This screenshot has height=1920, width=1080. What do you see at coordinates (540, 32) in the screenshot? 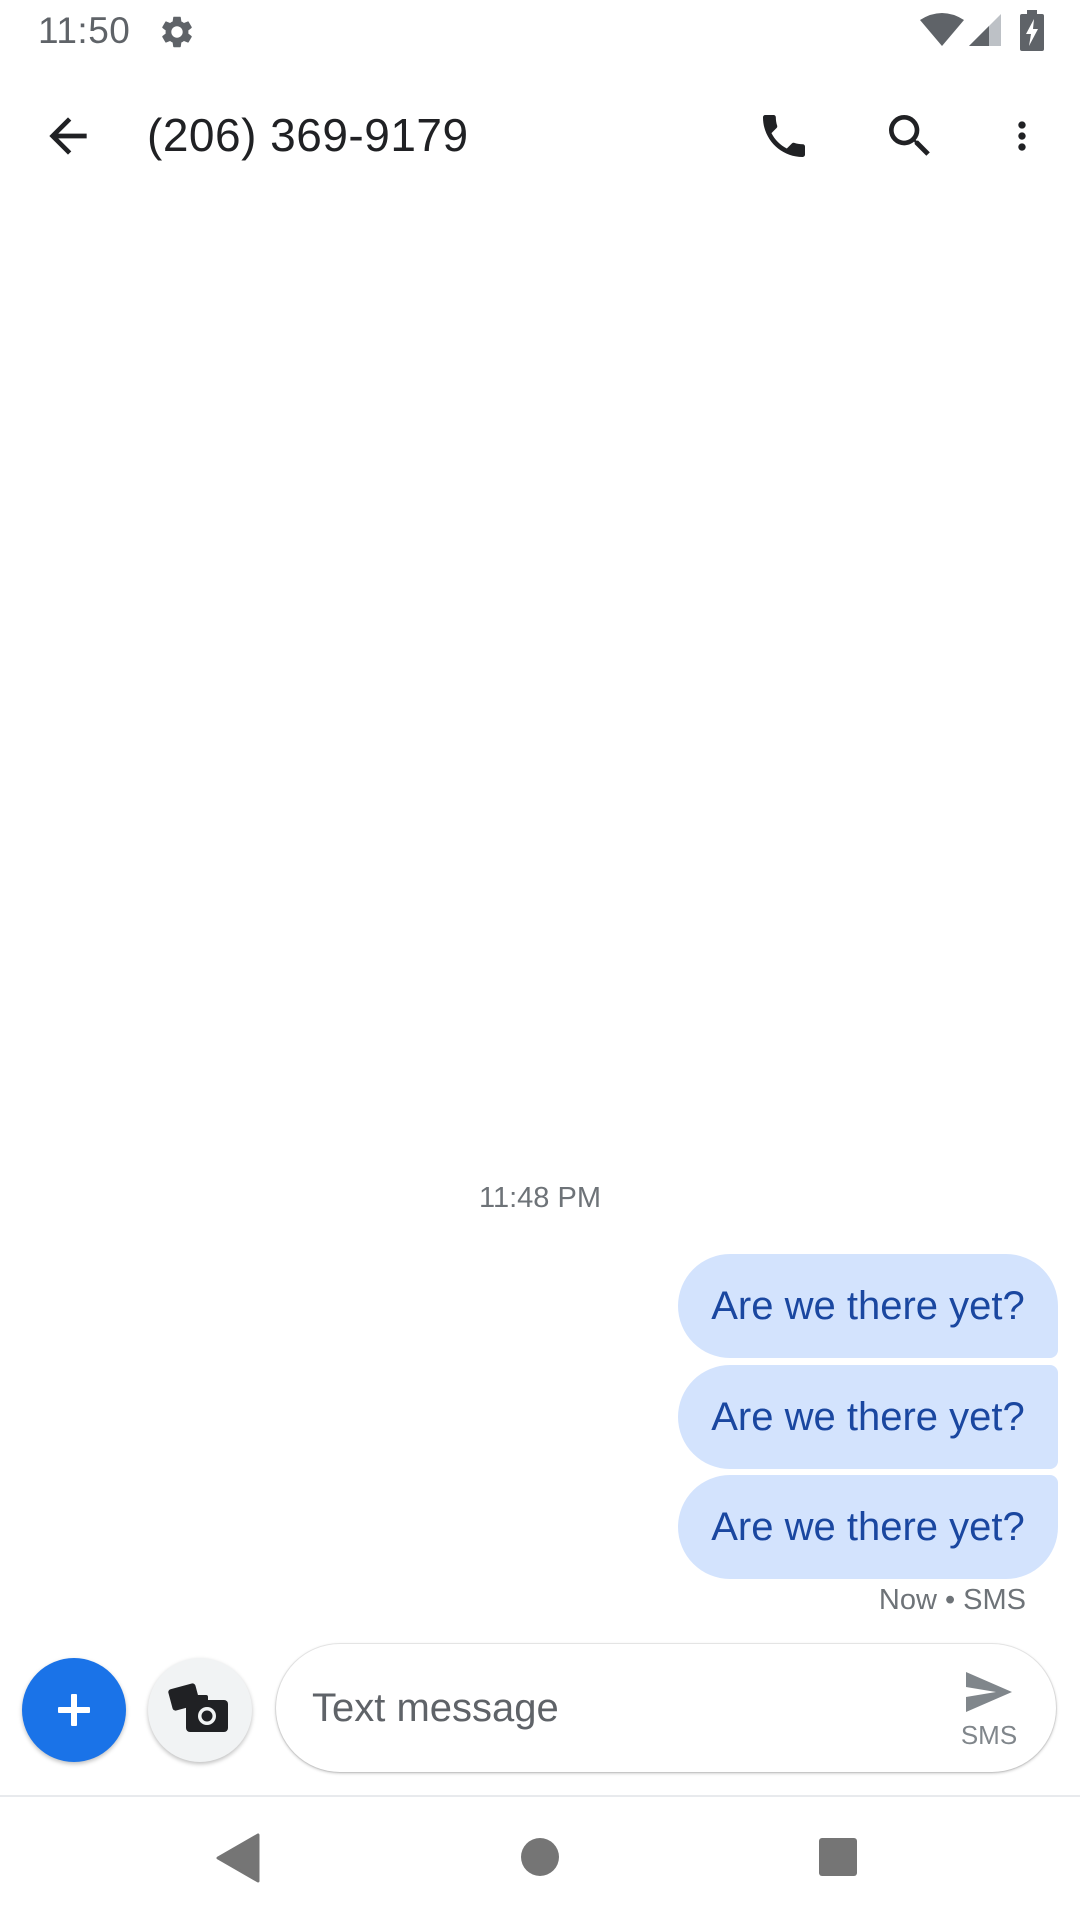
I see `status-bar: 11:50` at bounding box center [540, 32].